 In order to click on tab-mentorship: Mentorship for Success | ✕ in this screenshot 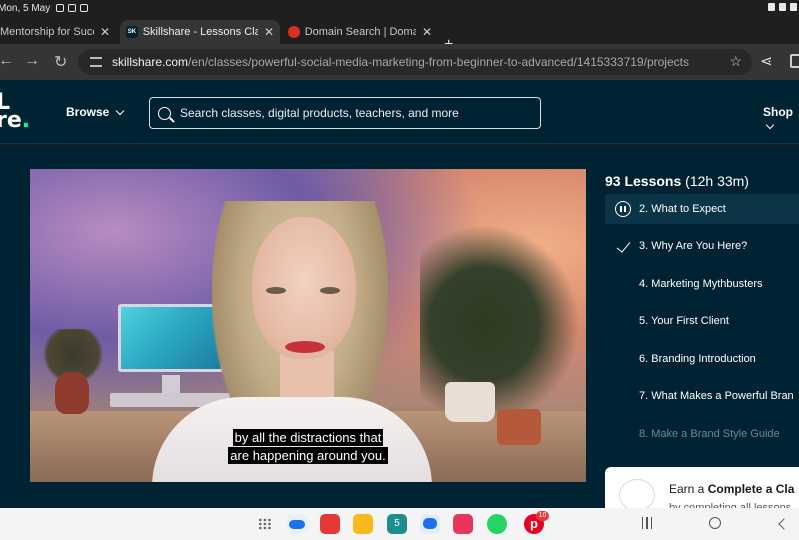, I will do `click(58, 32)`.